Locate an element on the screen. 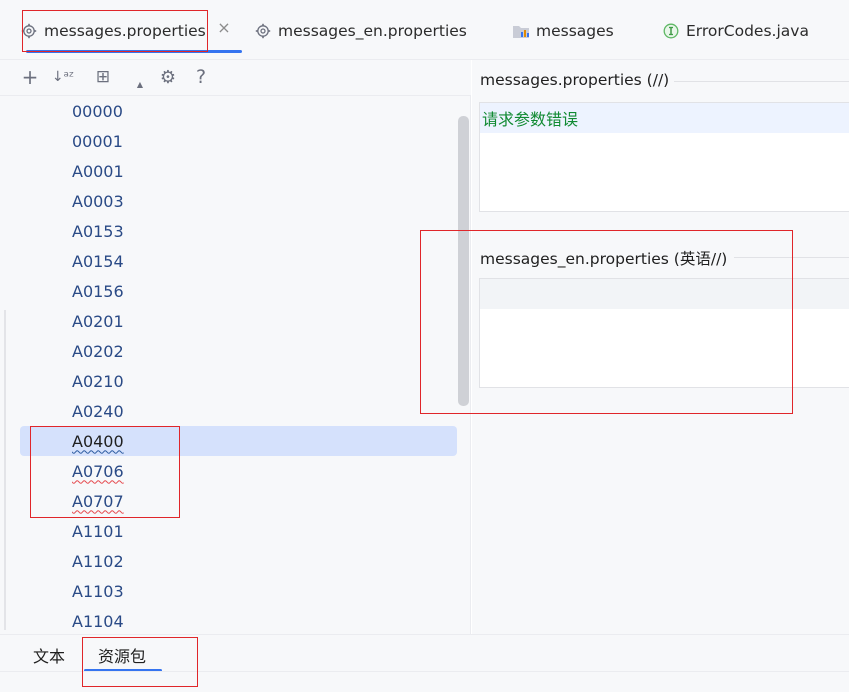  list-item: A0240 is located at coordinates (238, 411).